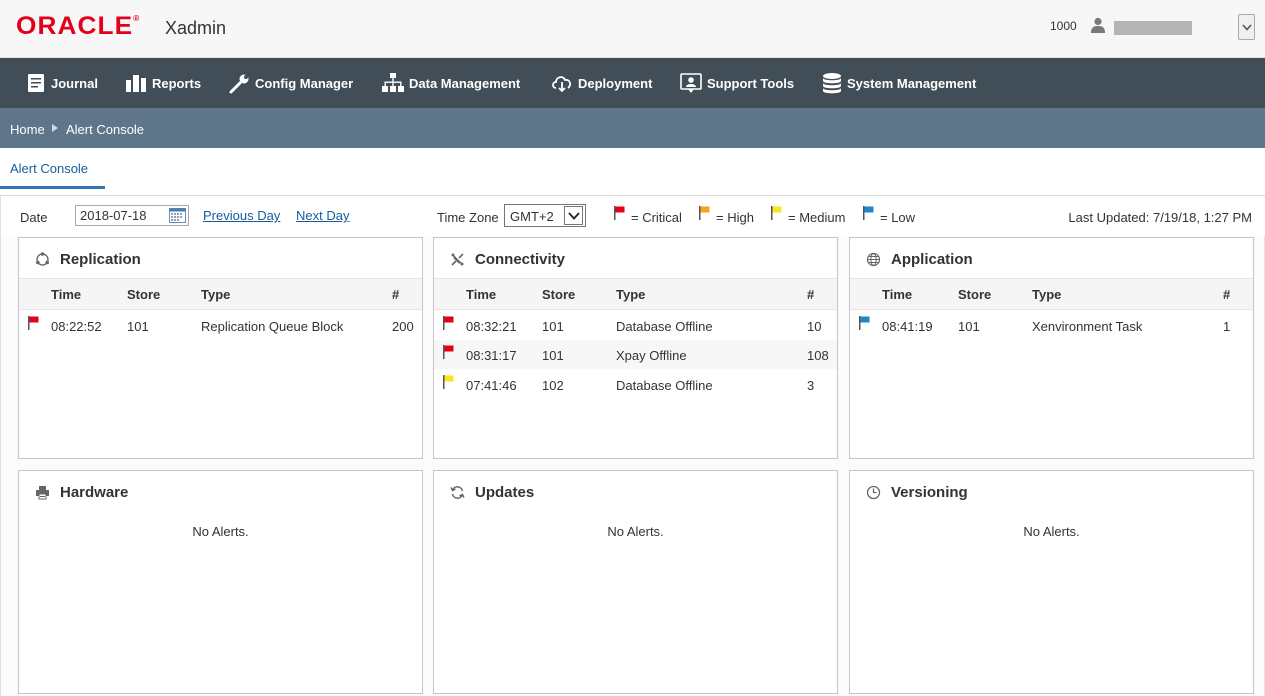  I want to click on timezone-select: GMT+2, so click(545, 215).